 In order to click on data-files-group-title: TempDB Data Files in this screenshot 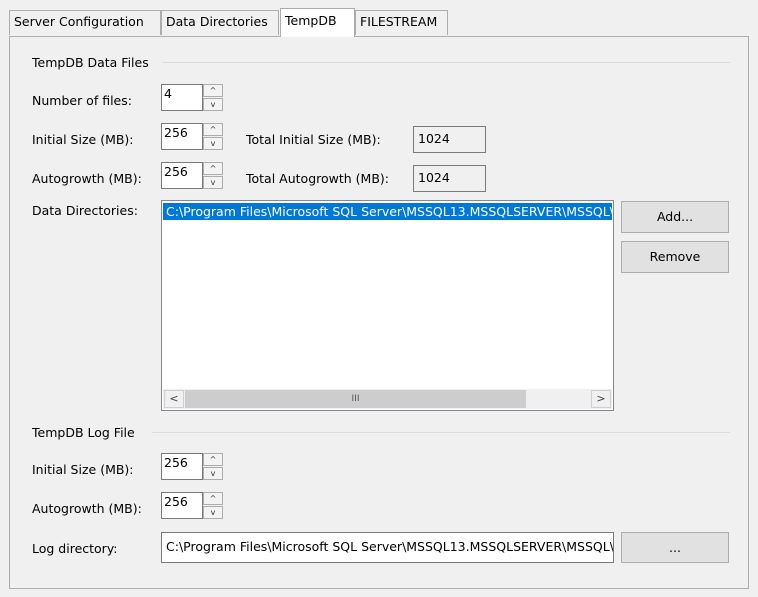, I will do `click(90, 62)`.